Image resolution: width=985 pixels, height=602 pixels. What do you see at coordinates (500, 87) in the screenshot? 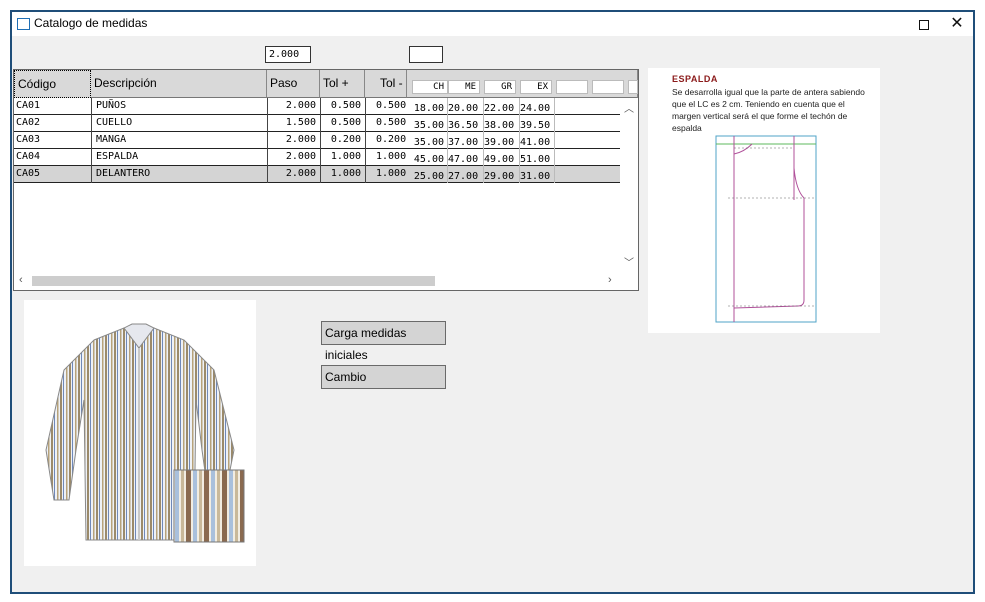
I see `size-header-gr: GR` at bounding box center [500, 87].